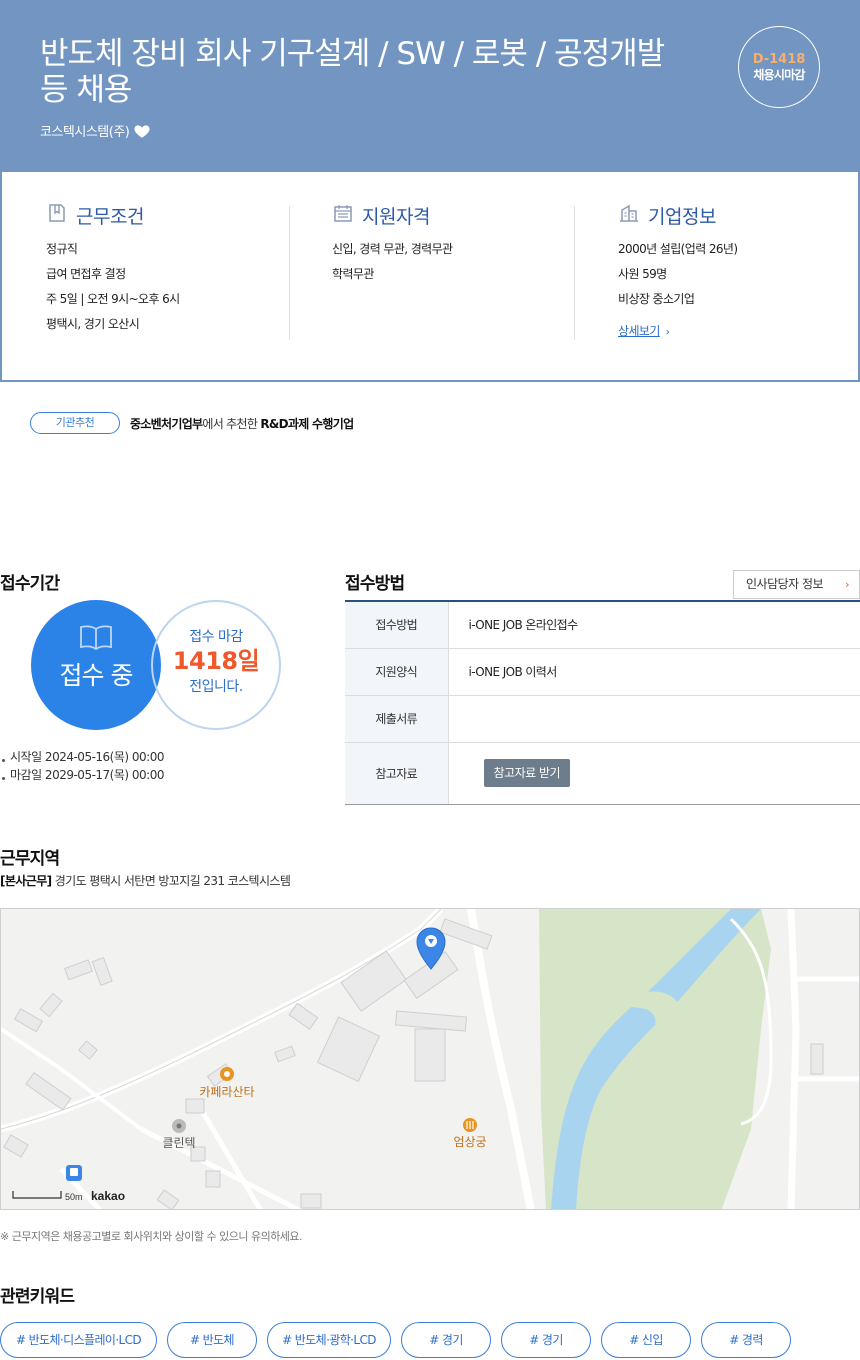 The width and height of the screenshot is (860, 1360). What do you see at coordinates (30, 859) in the screenshot?
I see `location-title: 근무지역` at bounding box center [30, 859].